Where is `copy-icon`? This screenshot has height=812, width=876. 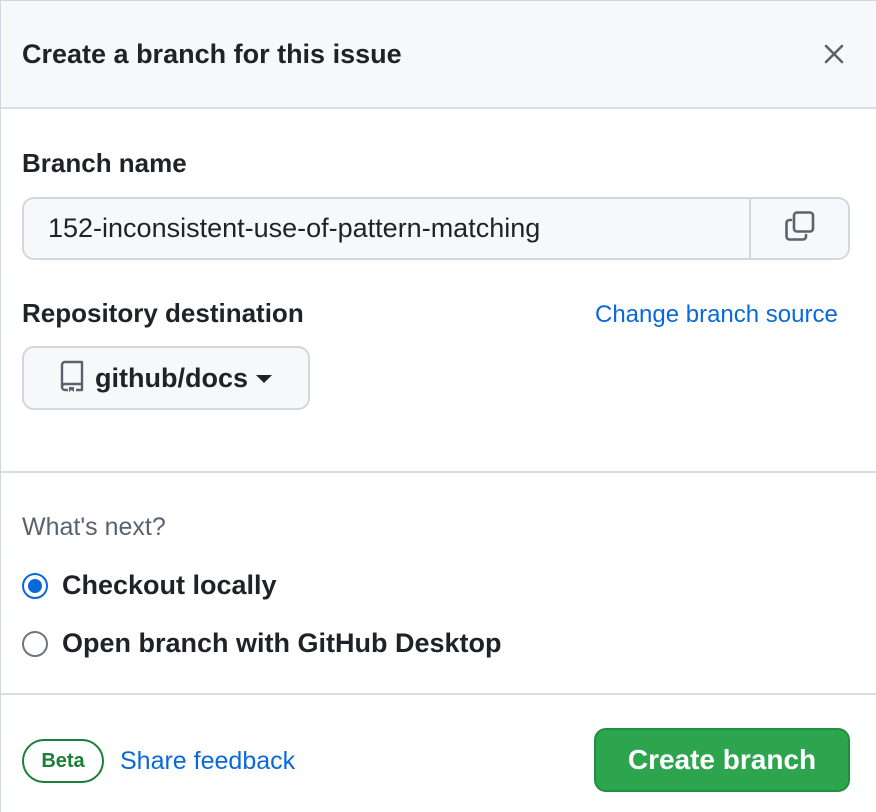
copy-icon is located at coordinates (800, 228).